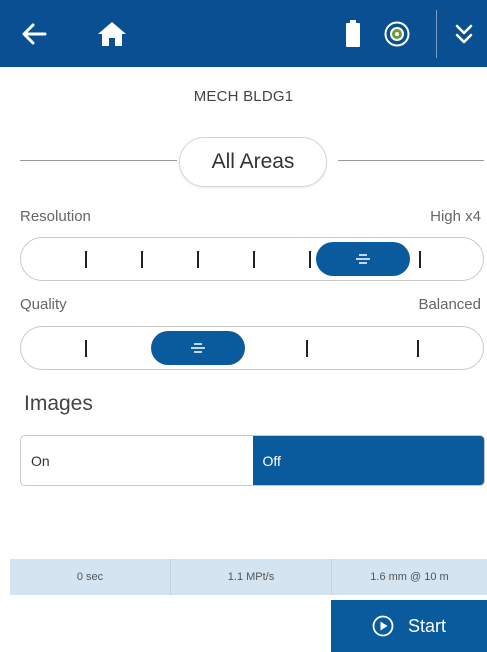  I want to click on scan-duration: 0 sec, so click(90, 577).